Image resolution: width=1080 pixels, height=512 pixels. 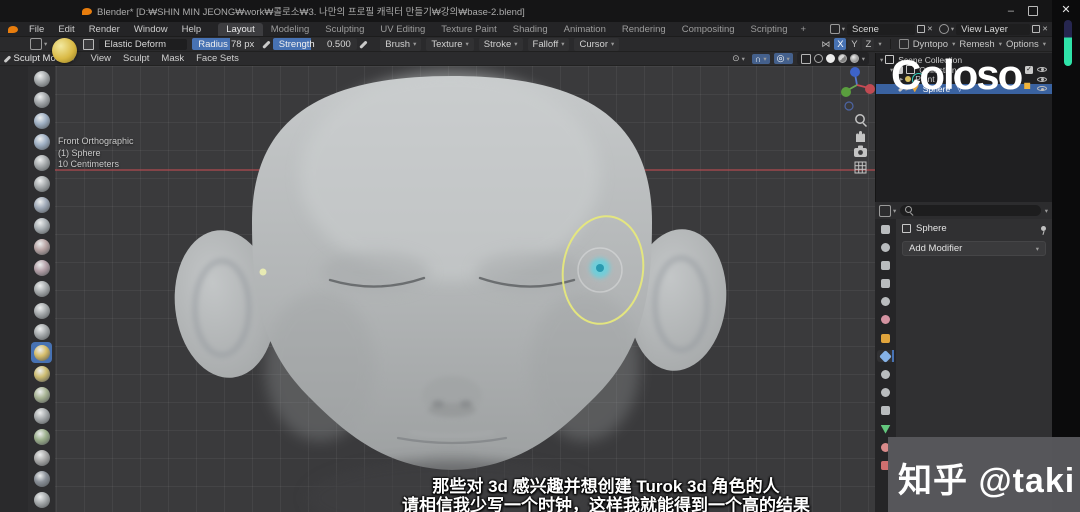 I want to click on gizmo-neg-axis, so click(x=849, y=106).